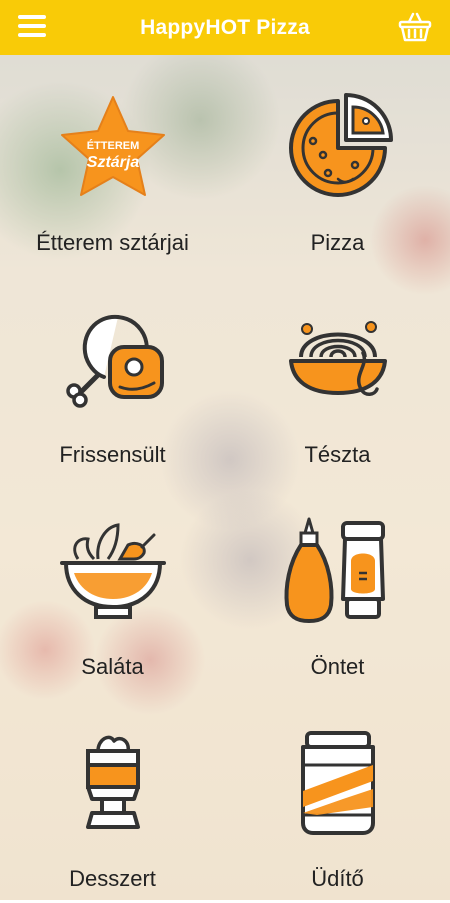  I want to click on category-desszert: Desszert, so click(112, 797).